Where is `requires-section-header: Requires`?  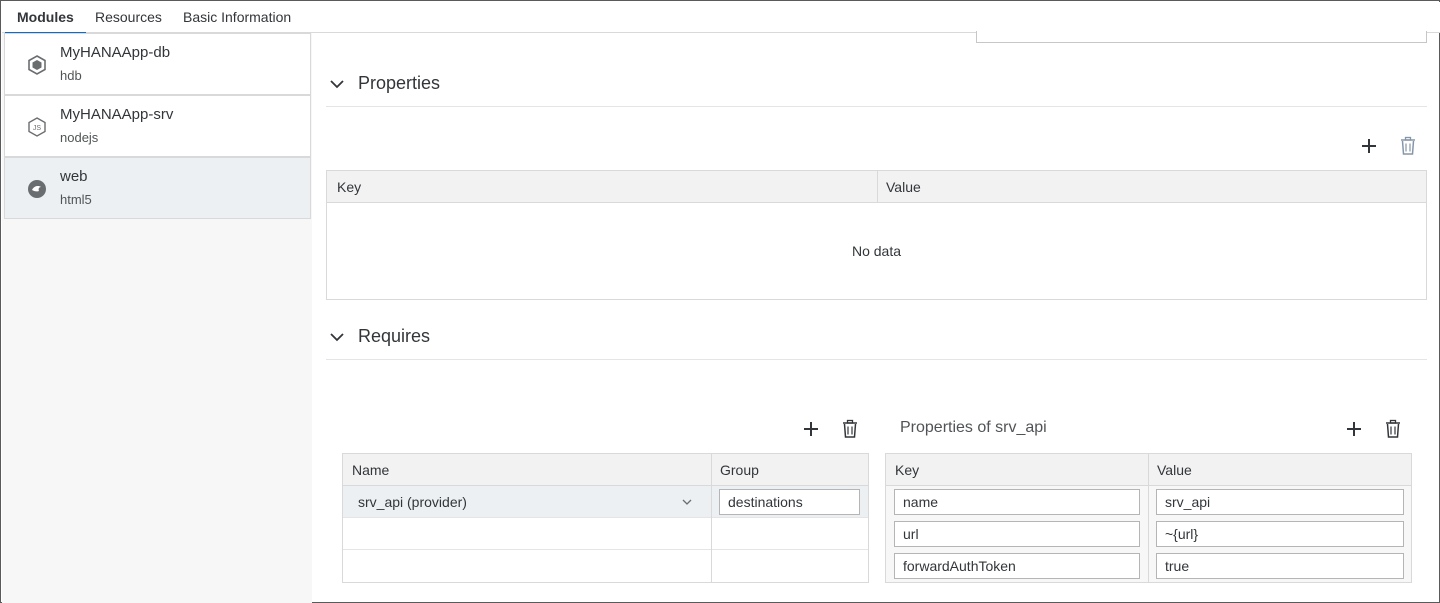
requires-section-header: Requires is located at coordinates (876, 338).